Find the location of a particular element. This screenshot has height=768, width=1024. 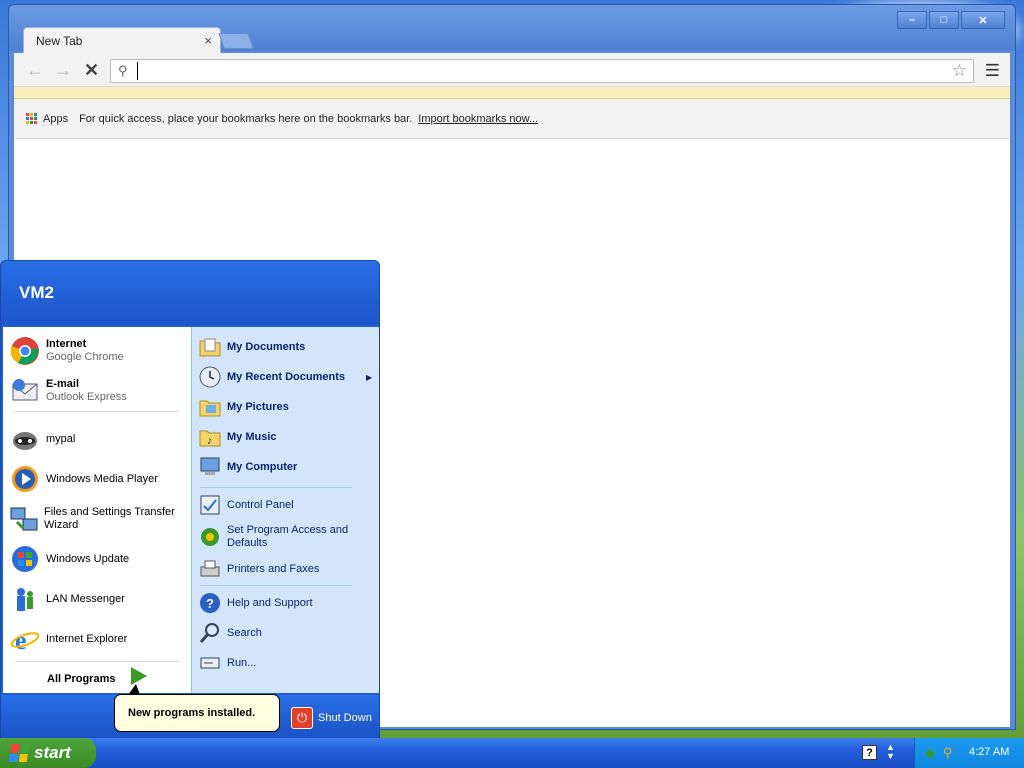

places-label: My Pictures is located at coordinates (258, 406).